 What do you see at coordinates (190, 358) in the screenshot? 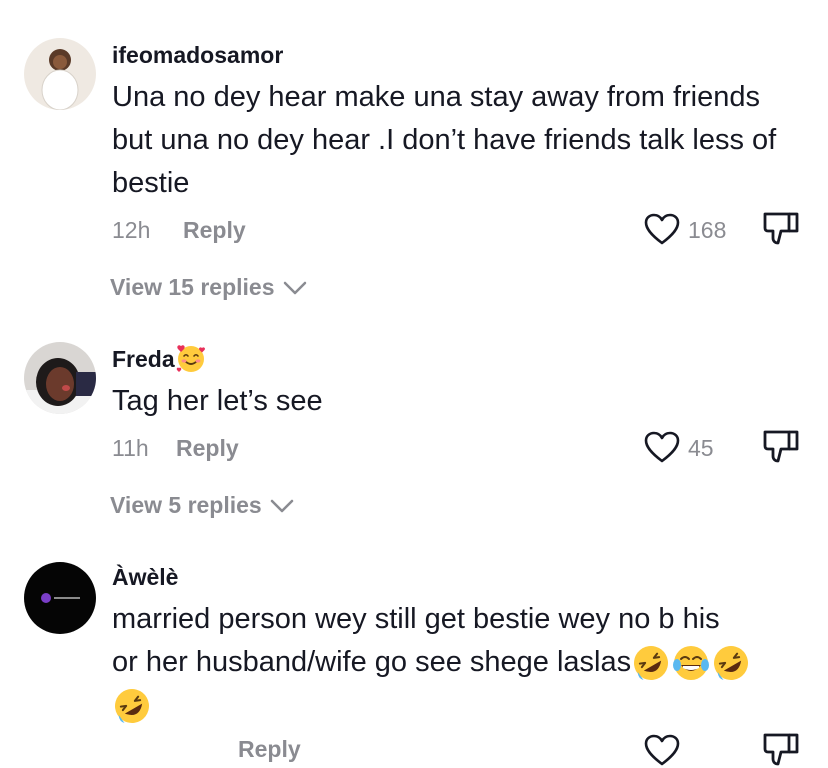
I see `smiling-face-with-hearts-icon` at bounding box center [190, 358].